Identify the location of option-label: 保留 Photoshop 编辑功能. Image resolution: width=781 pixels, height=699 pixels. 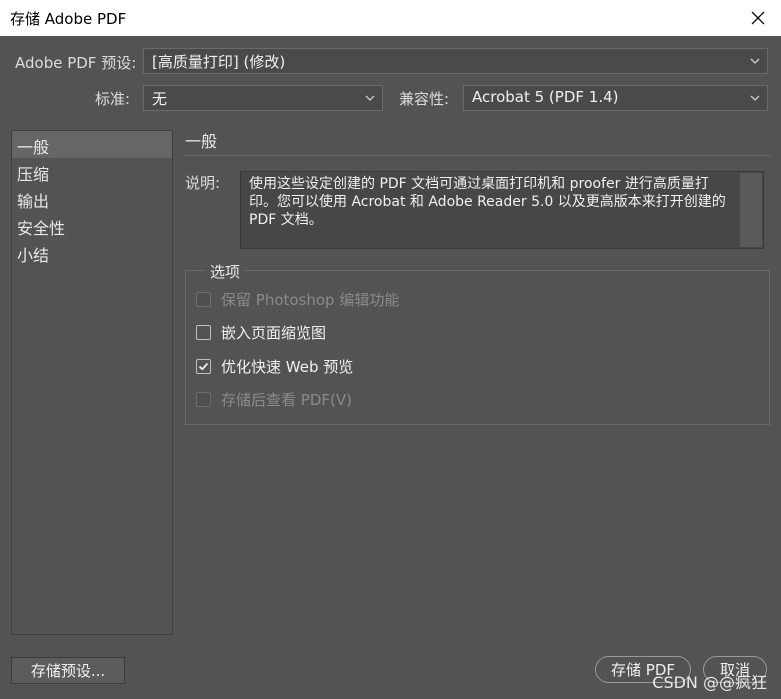
(310, 299).